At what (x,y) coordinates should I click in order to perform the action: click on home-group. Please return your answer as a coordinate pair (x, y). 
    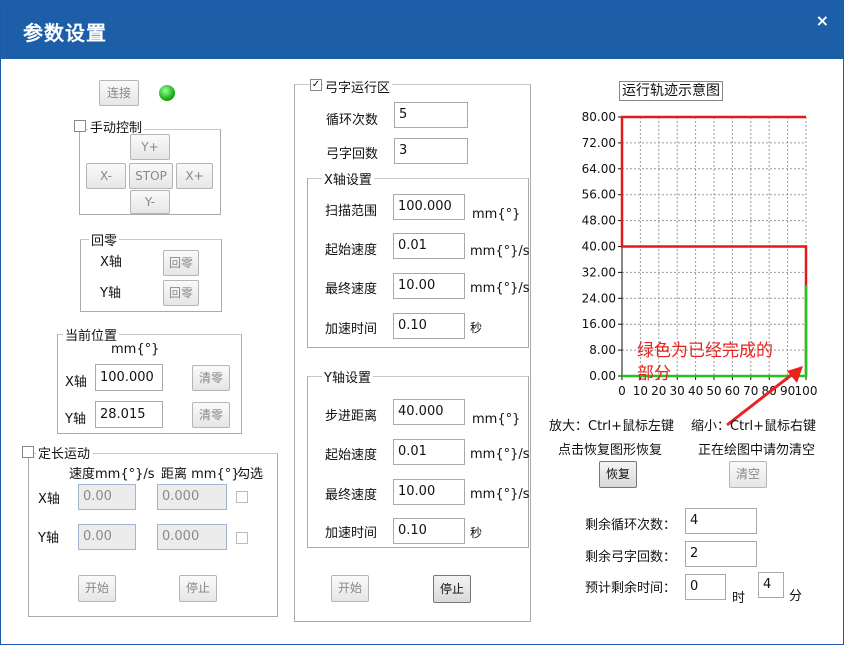
    Looking at the image, I should click on (151, 275).